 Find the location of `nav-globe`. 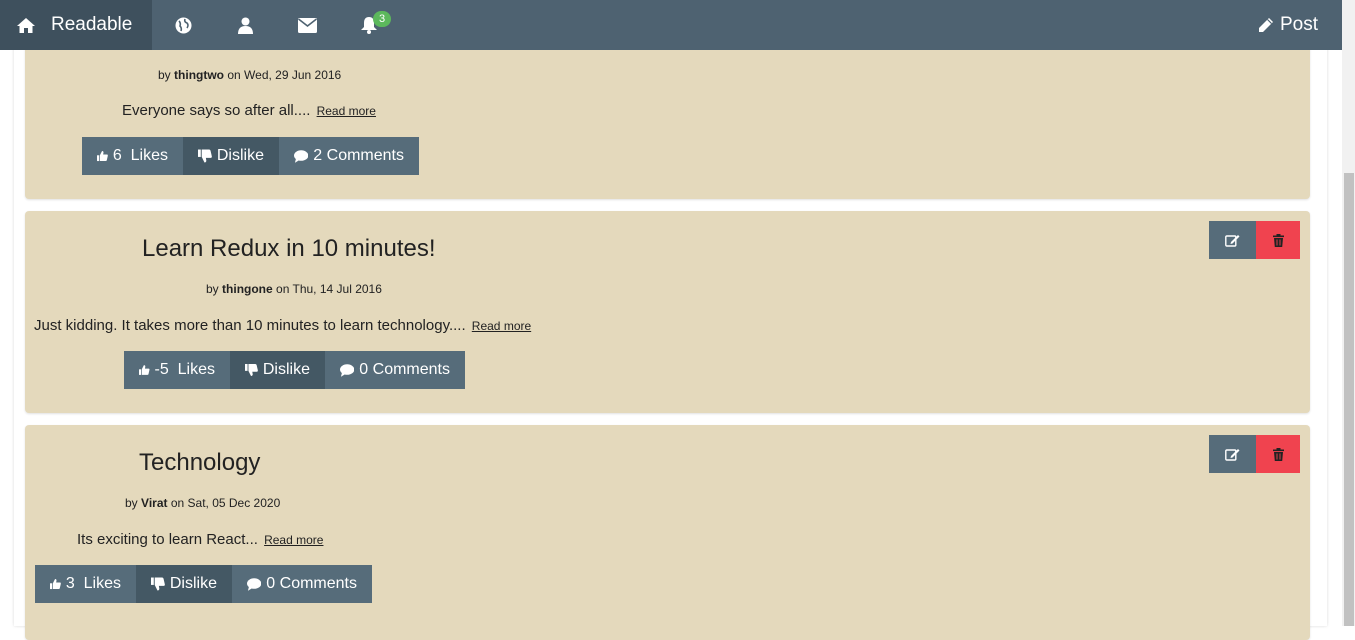

nav-globe is located at coordinates (183, 25).